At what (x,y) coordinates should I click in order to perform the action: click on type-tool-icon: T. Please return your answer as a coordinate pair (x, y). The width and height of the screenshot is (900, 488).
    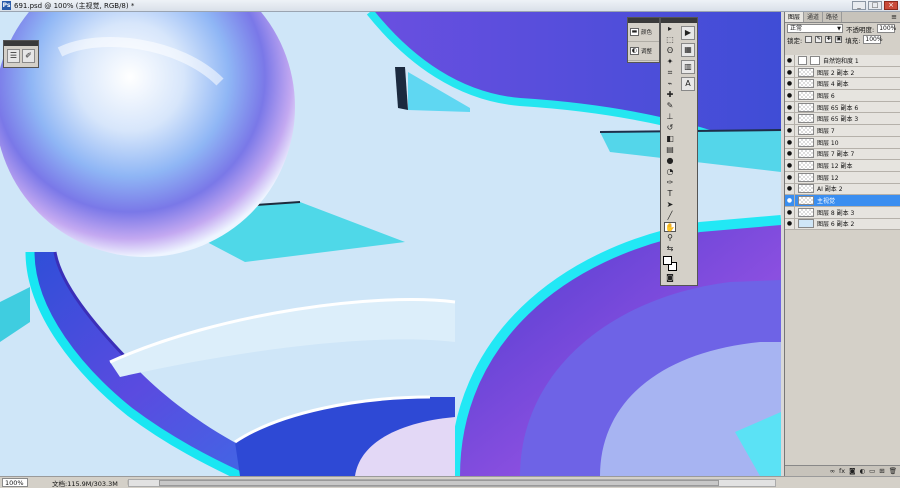
    Looking at the image, I should click on (670, 194).